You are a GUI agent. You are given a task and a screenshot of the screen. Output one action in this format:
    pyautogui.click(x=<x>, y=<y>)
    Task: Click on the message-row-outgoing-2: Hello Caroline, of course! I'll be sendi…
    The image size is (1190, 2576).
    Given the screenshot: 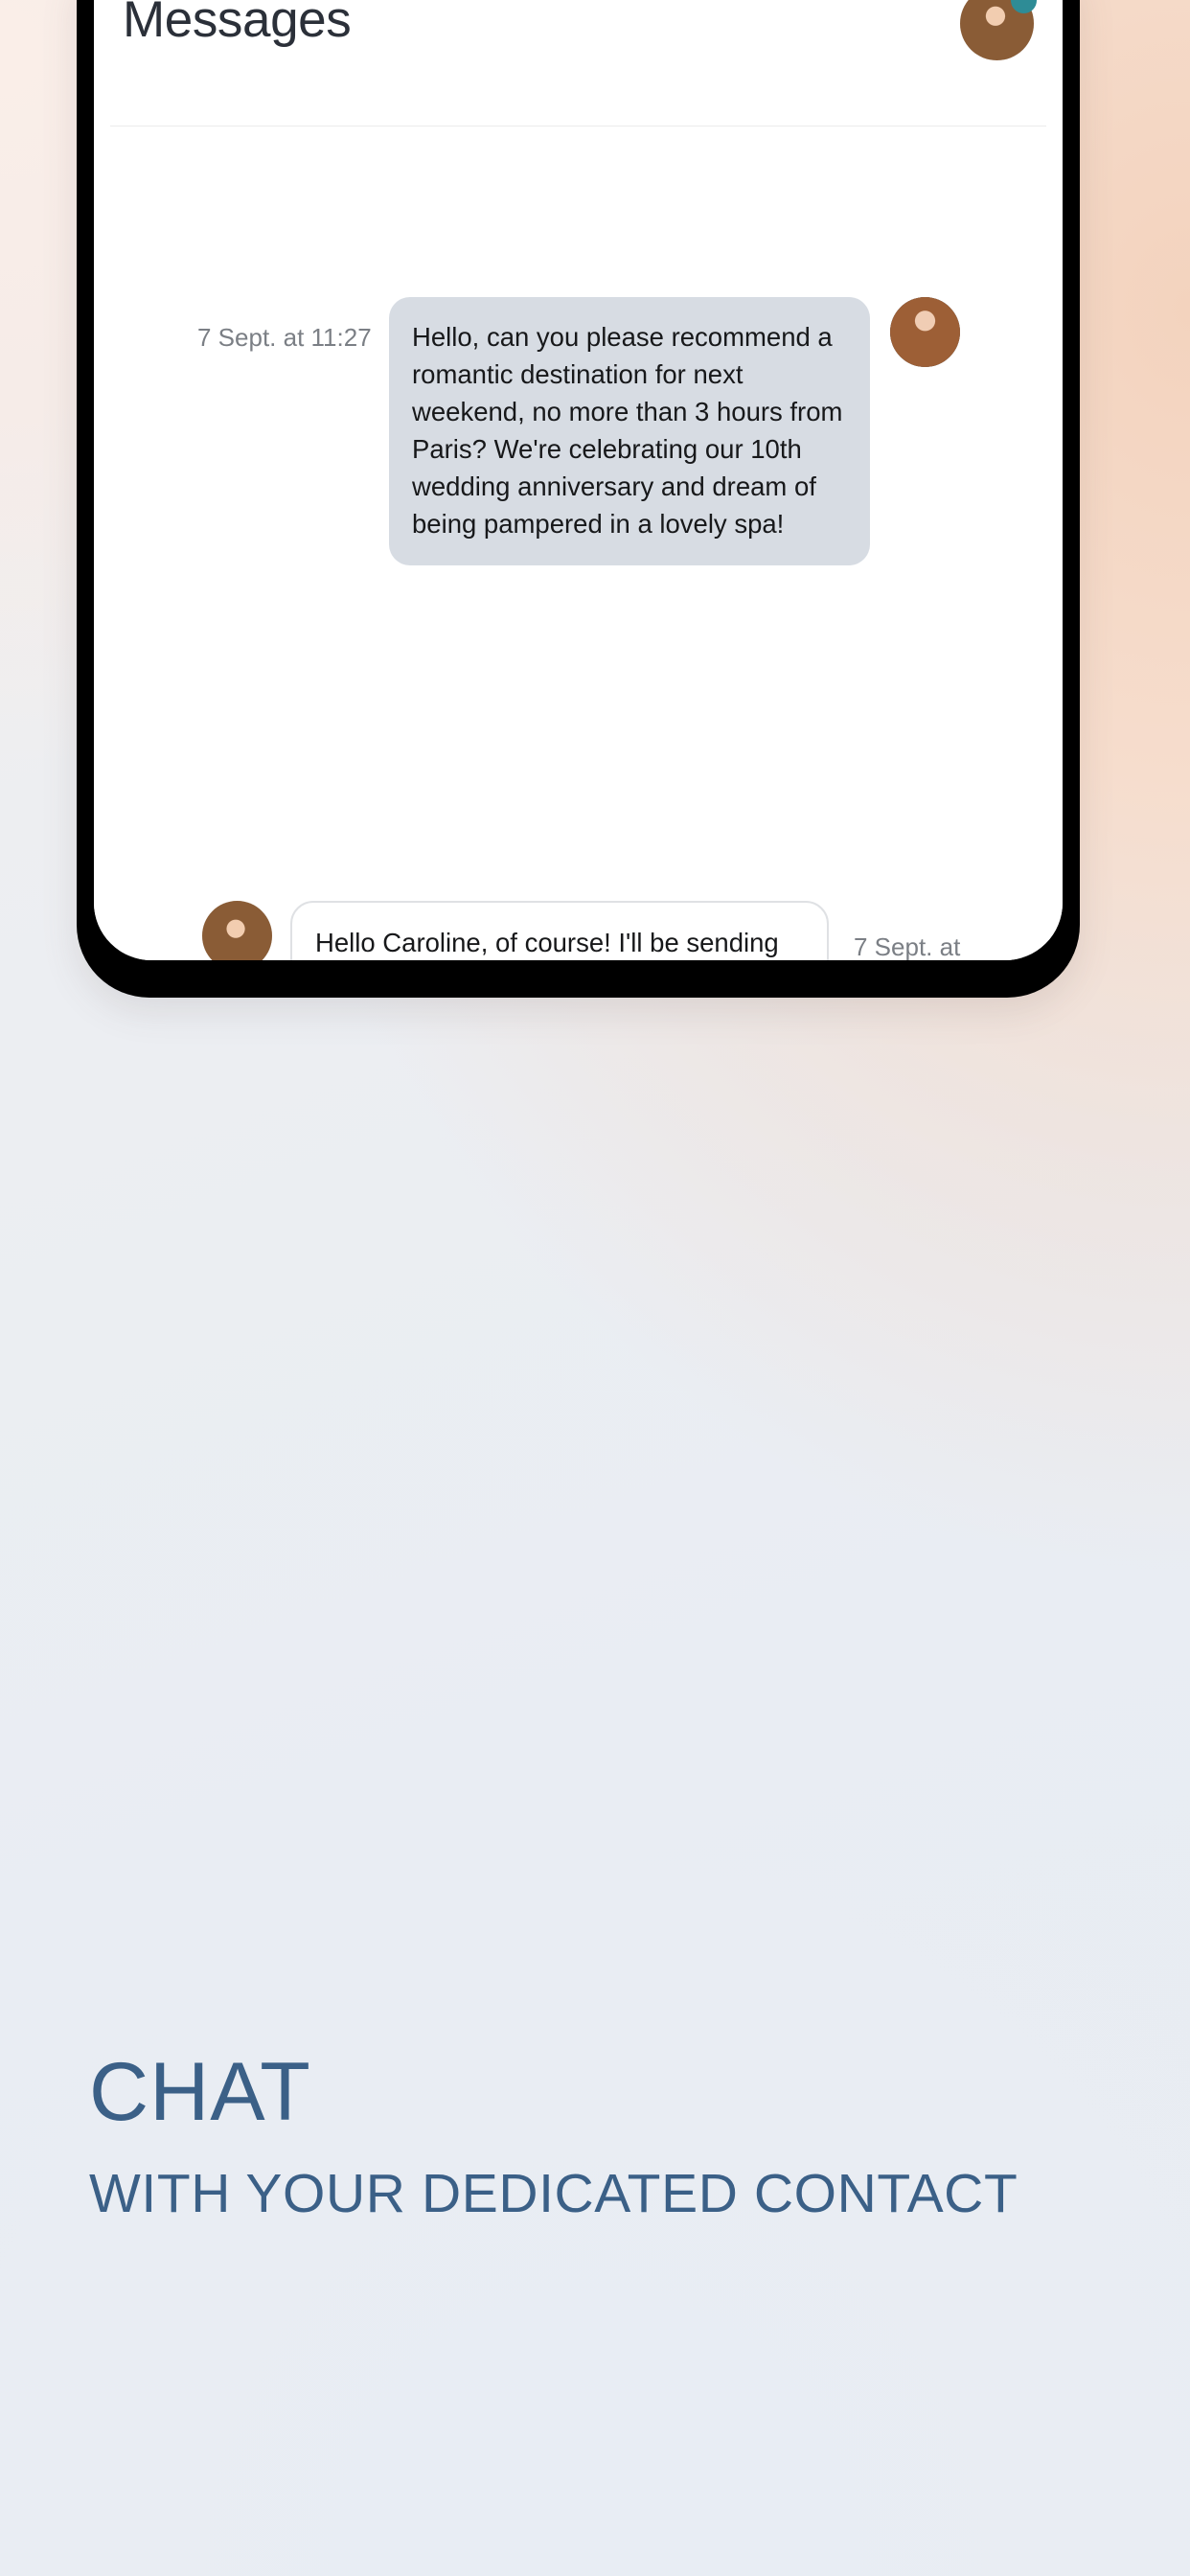 What is the action you would take?
    pyautogui.click(x=615, y=930)
    